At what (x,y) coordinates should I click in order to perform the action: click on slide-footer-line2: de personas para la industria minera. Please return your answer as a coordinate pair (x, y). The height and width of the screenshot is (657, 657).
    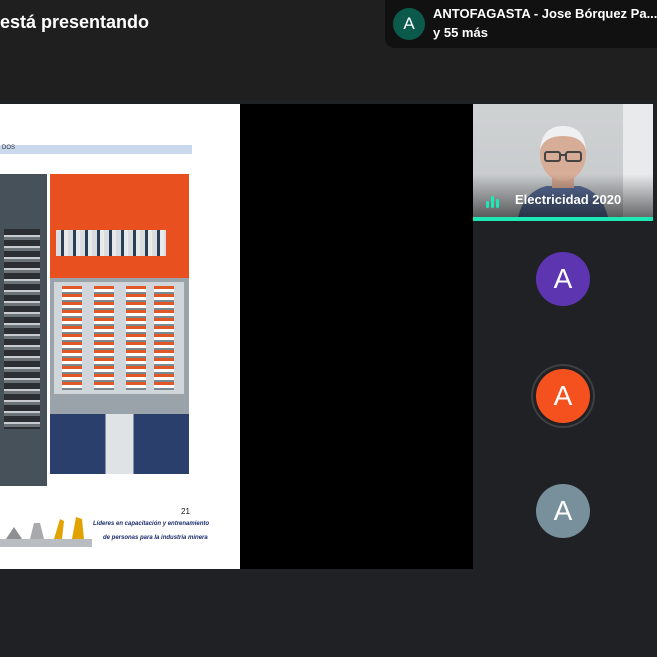
    Looking at the image, I should click on (155, 538).